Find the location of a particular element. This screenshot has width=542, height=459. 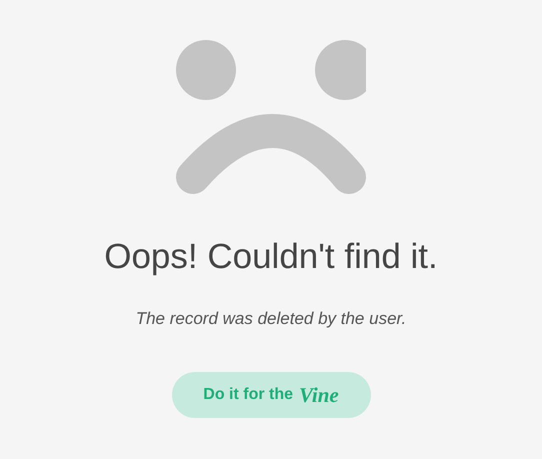

error-heading: Oops! Couldn't find it. is located at coordinates (271, 257).